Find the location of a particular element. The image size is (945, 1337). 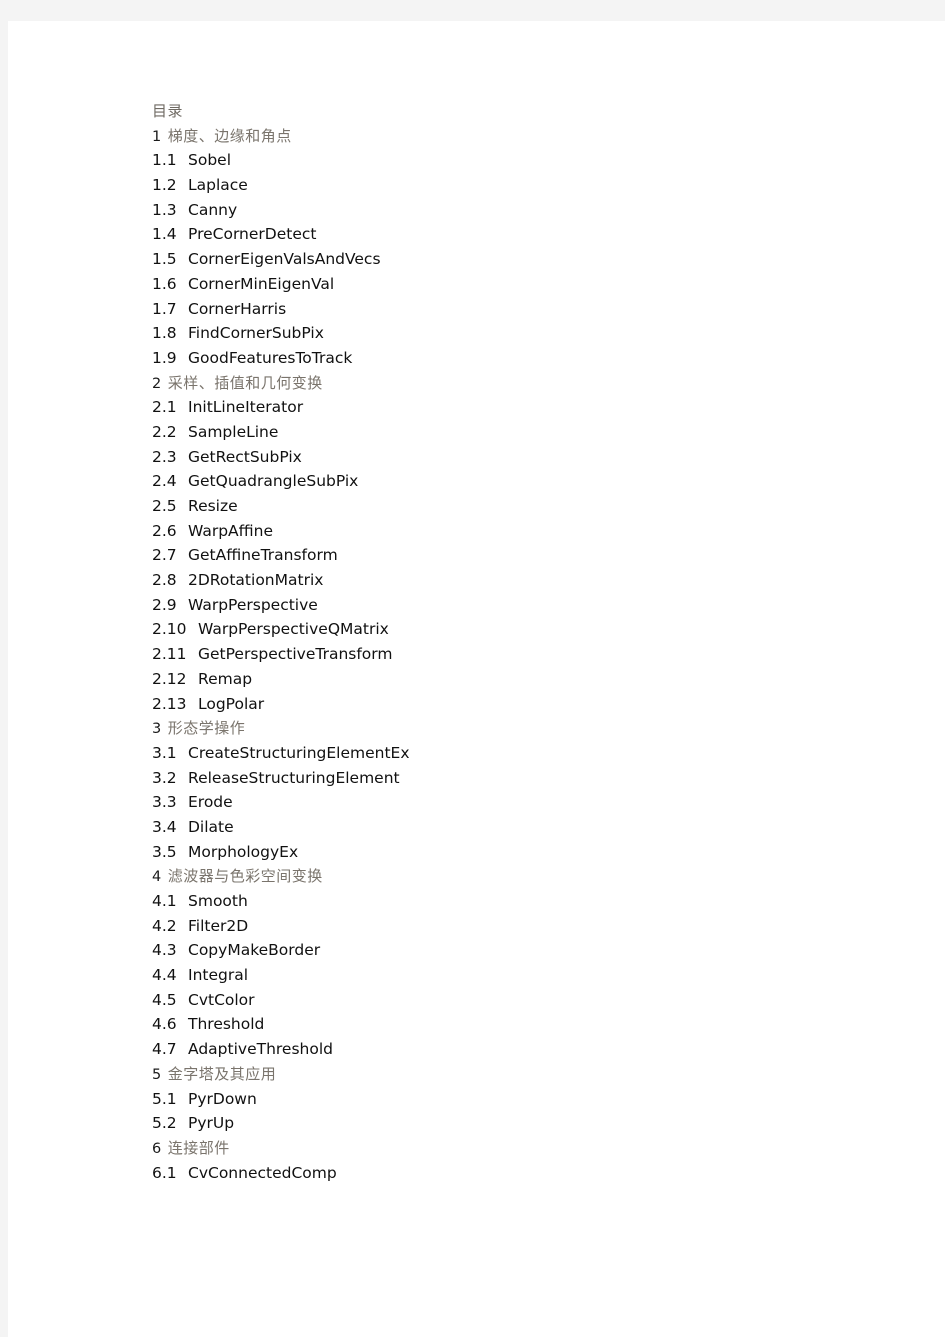

toc-entry-row: 4.6 Threshold is located at coordinates (502, 1024).